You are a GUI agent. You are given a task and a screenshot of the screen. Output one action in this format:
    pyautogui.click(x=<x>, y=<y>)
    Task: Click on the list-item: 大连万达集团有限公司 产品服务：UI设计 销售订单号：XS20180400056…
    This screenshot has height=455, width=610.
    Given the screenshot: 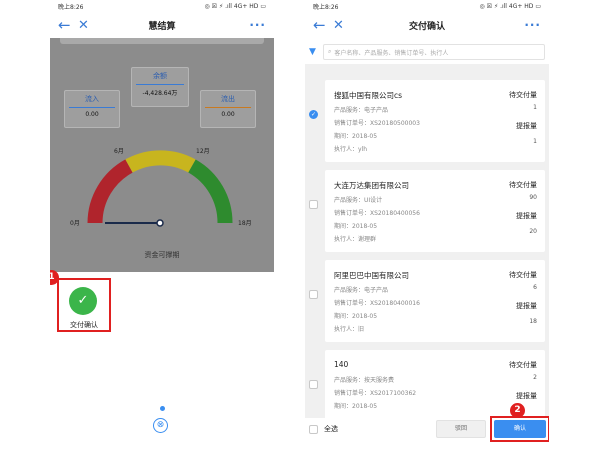 What is the action you would take?
    pyautogui.click(x=427, y=208)
    